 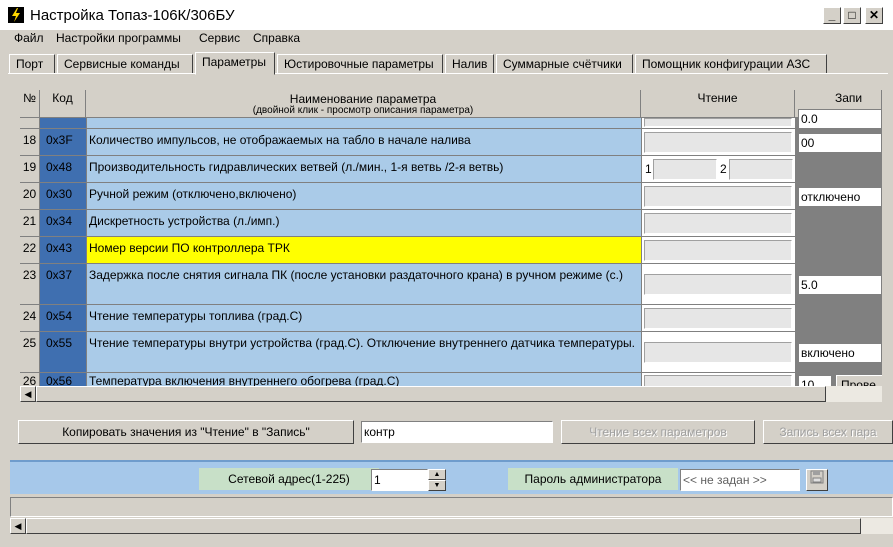 I want to click on network-address-stepper: ▲ ▼, so click(x=437, y=480).